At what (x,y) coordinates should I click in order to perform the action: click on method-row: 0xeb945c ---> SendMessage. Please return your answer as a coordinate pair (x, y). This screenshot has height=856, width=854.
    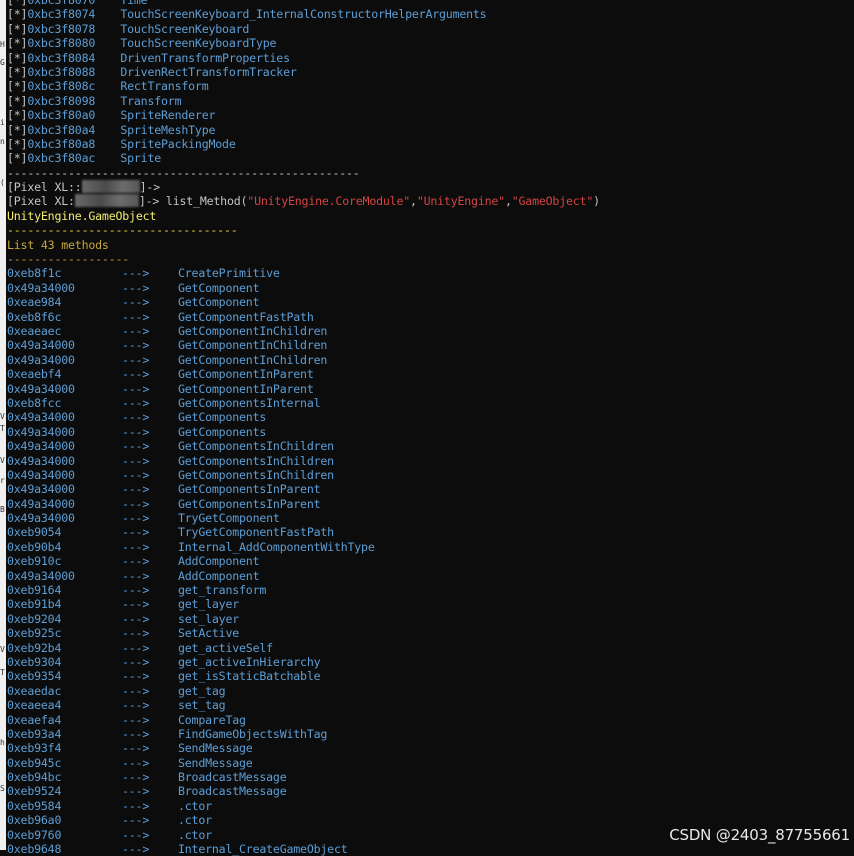
    Looking at the image, I should click on (427, 763).